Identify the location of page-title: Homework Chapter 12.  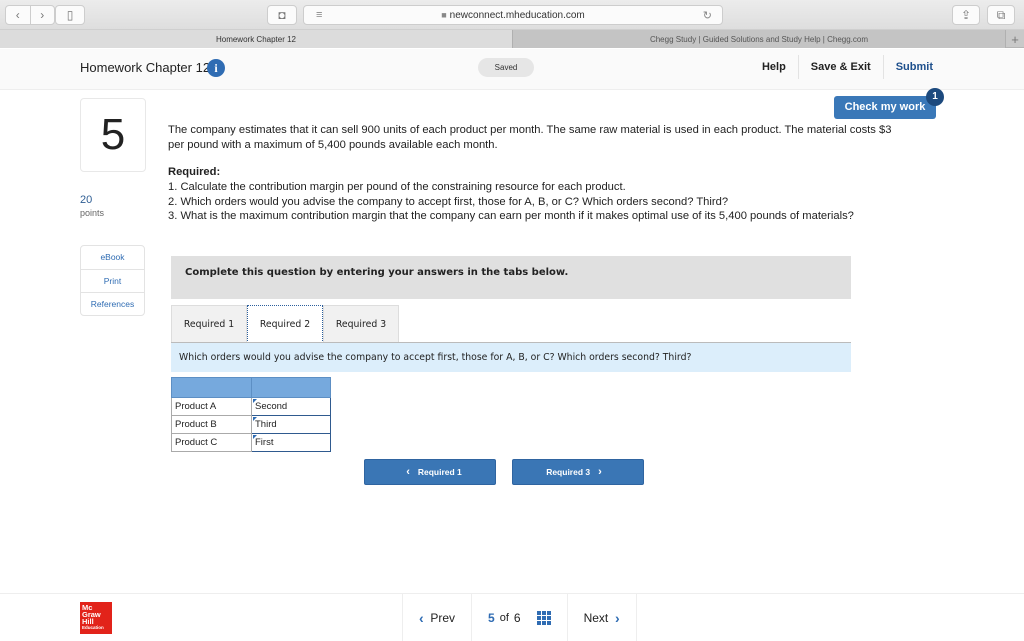
(145, 67).